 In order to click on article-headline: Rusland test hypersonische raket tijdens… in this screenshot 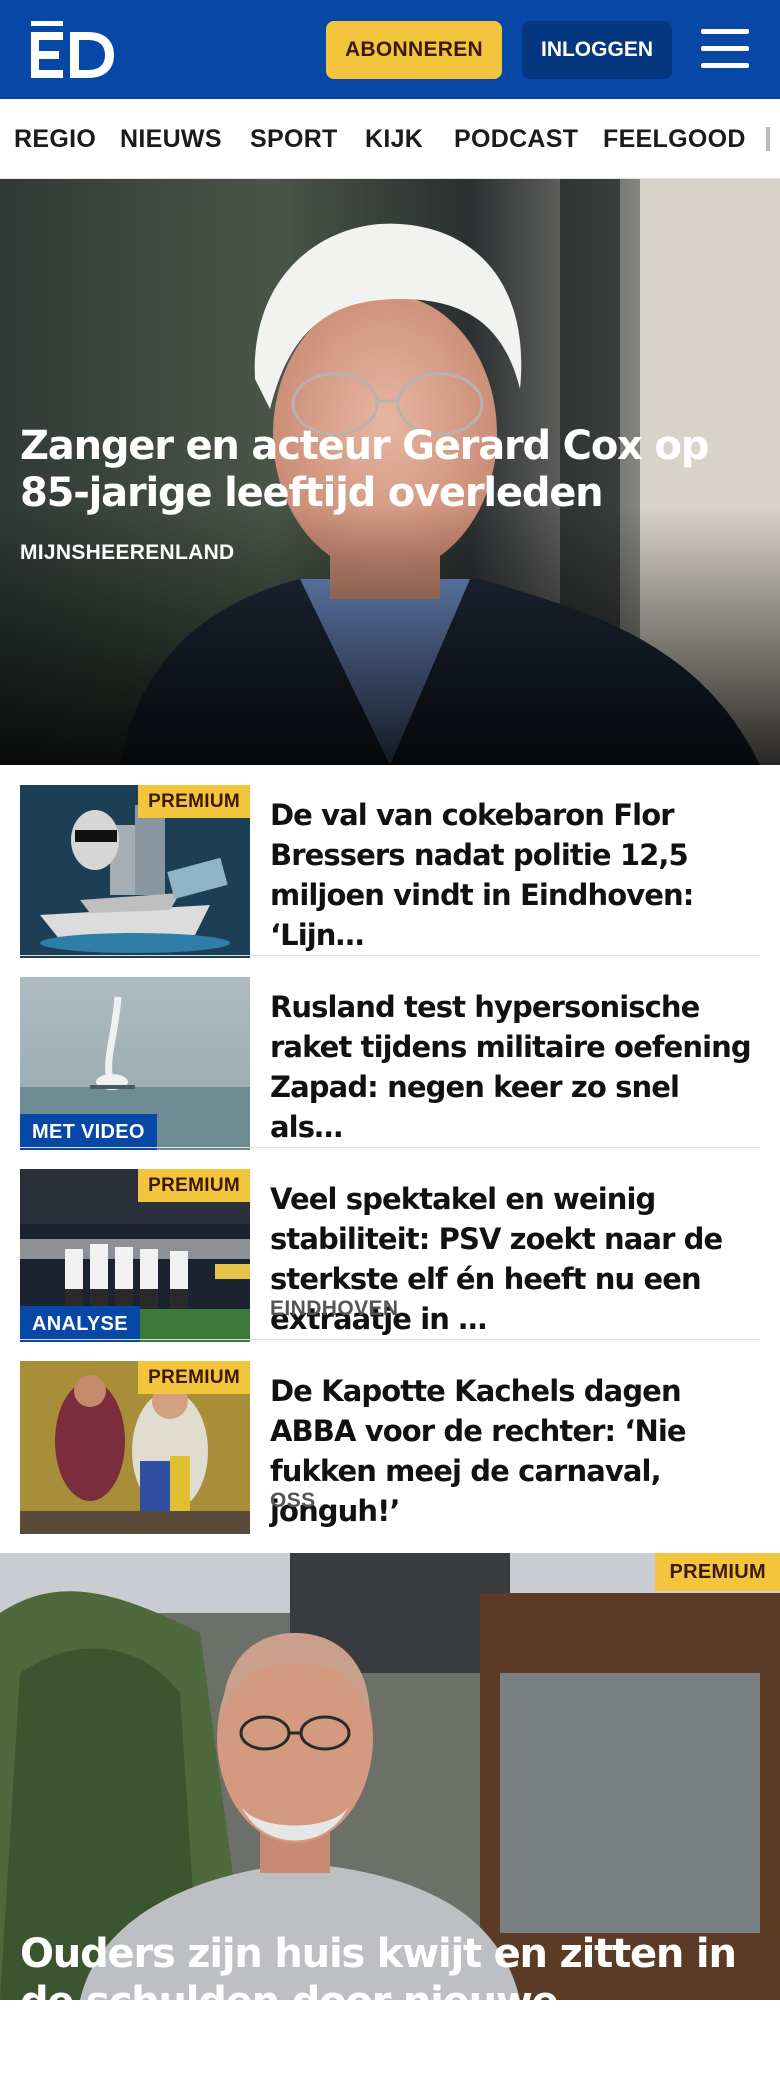, I will do `click(515, 1067)`.